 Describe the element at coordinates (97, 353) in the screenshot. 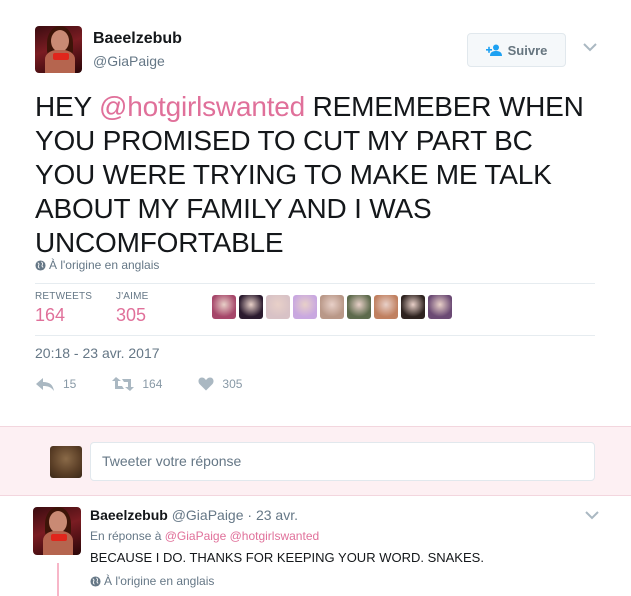

I see `tweet-timestamp: 20:18 - 23 avr. 2017` at that location.